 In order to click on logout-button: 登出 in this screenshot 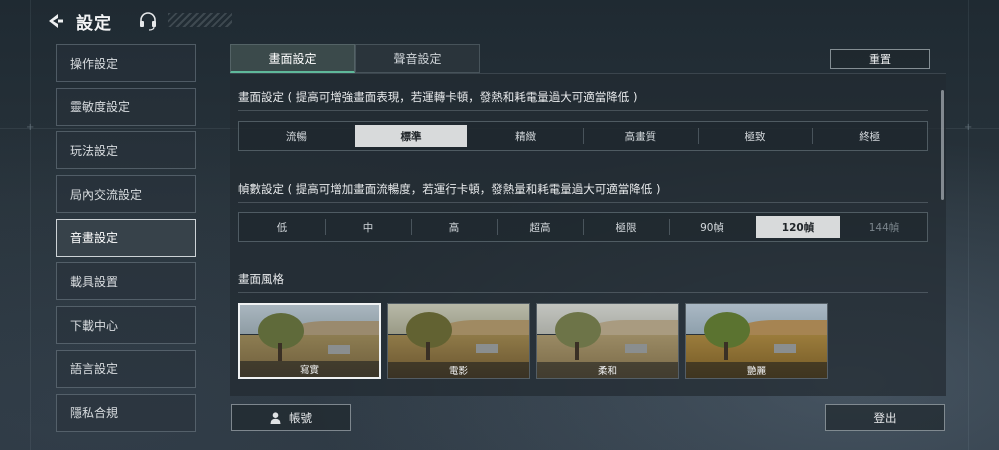, I will do `click(885, 417)`.